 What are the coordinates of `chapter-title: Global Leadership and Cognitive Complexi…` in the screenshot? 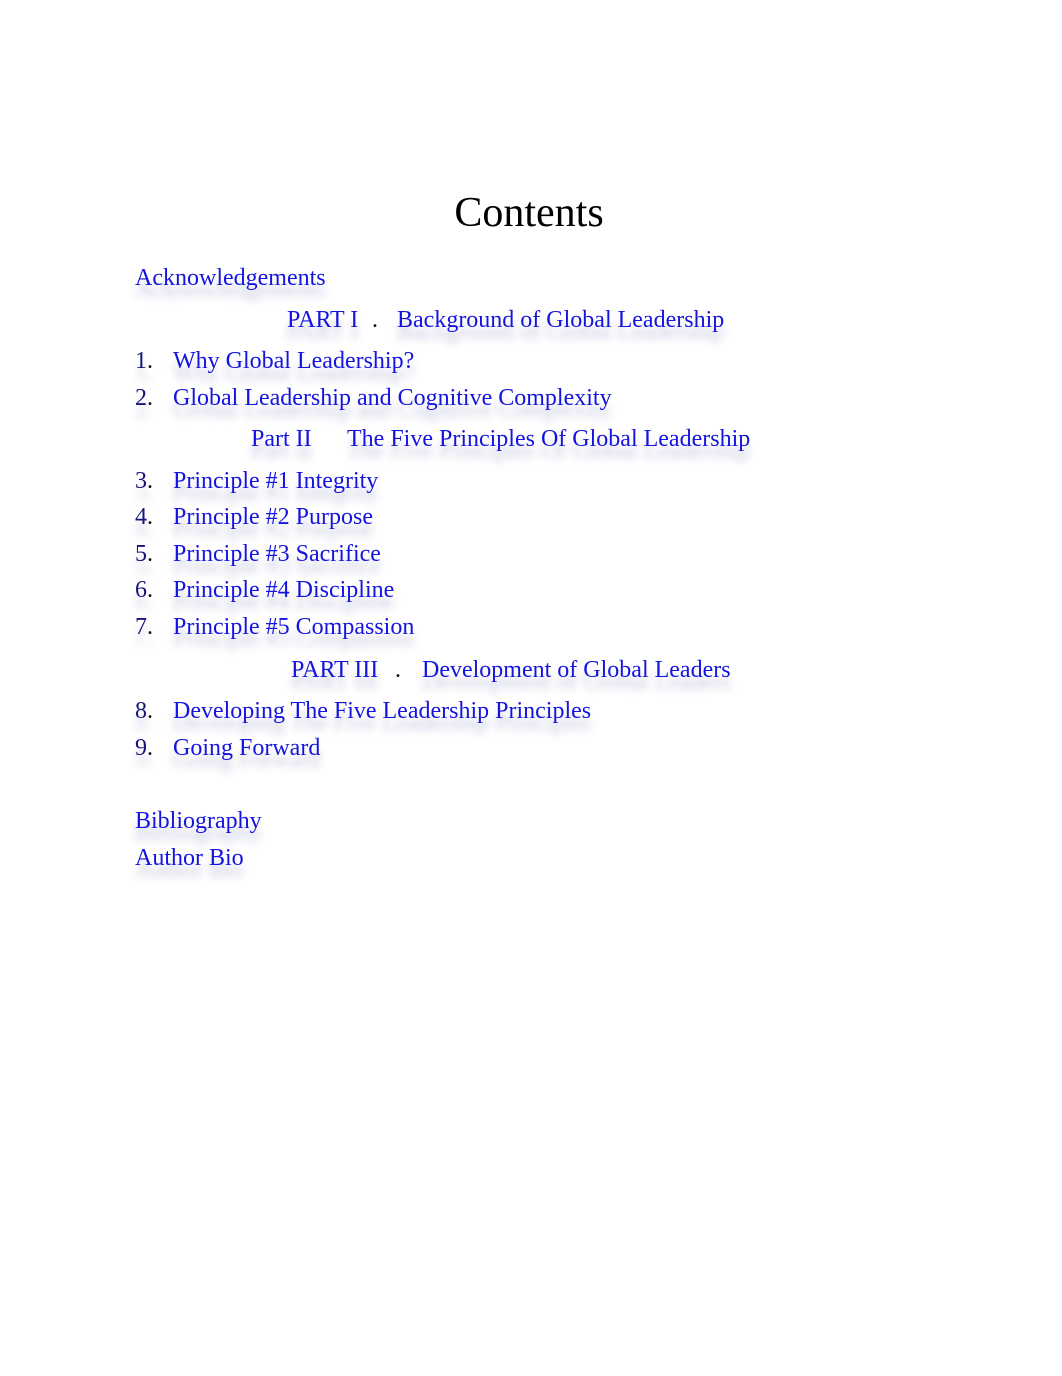 It's located at (392, 398).